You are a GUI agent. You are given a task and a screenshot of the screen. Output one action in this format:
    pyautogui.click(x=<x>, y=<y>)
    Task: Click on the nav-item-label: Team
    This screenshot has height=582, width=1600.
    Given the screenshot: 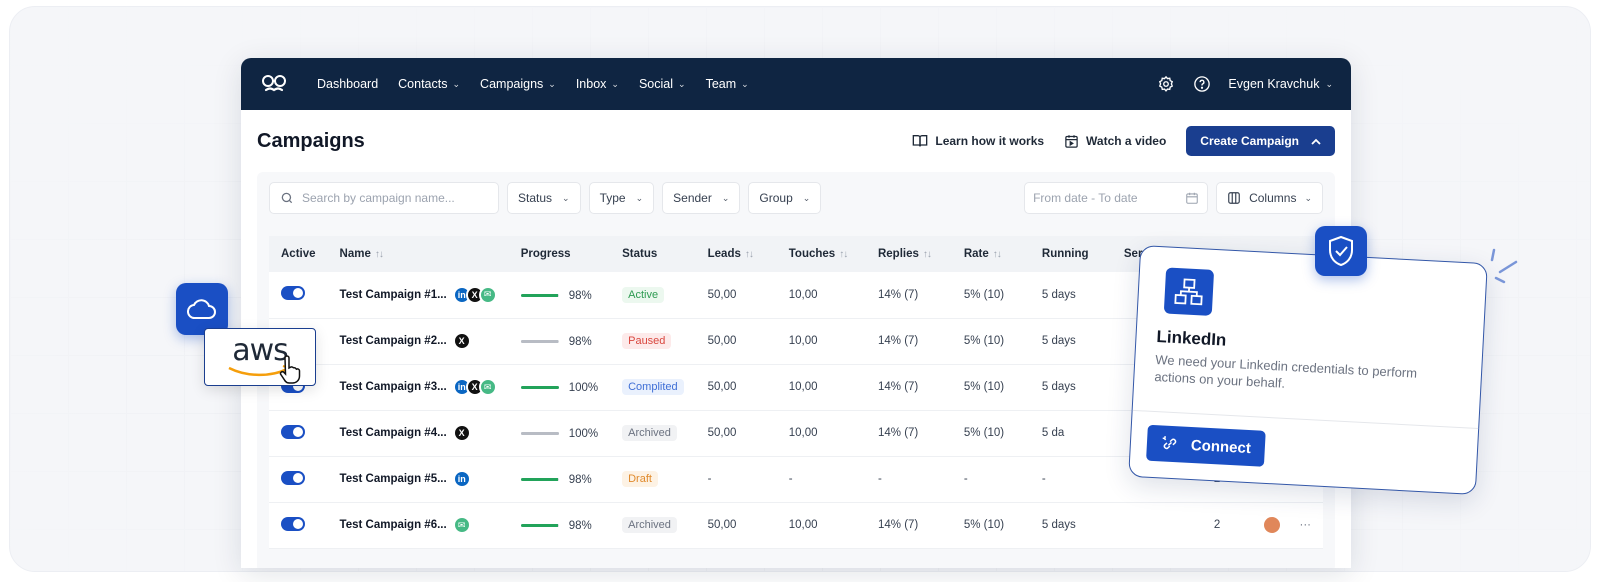 What is the action you would take?
    pyautogui.click(x=721, y=84)
    